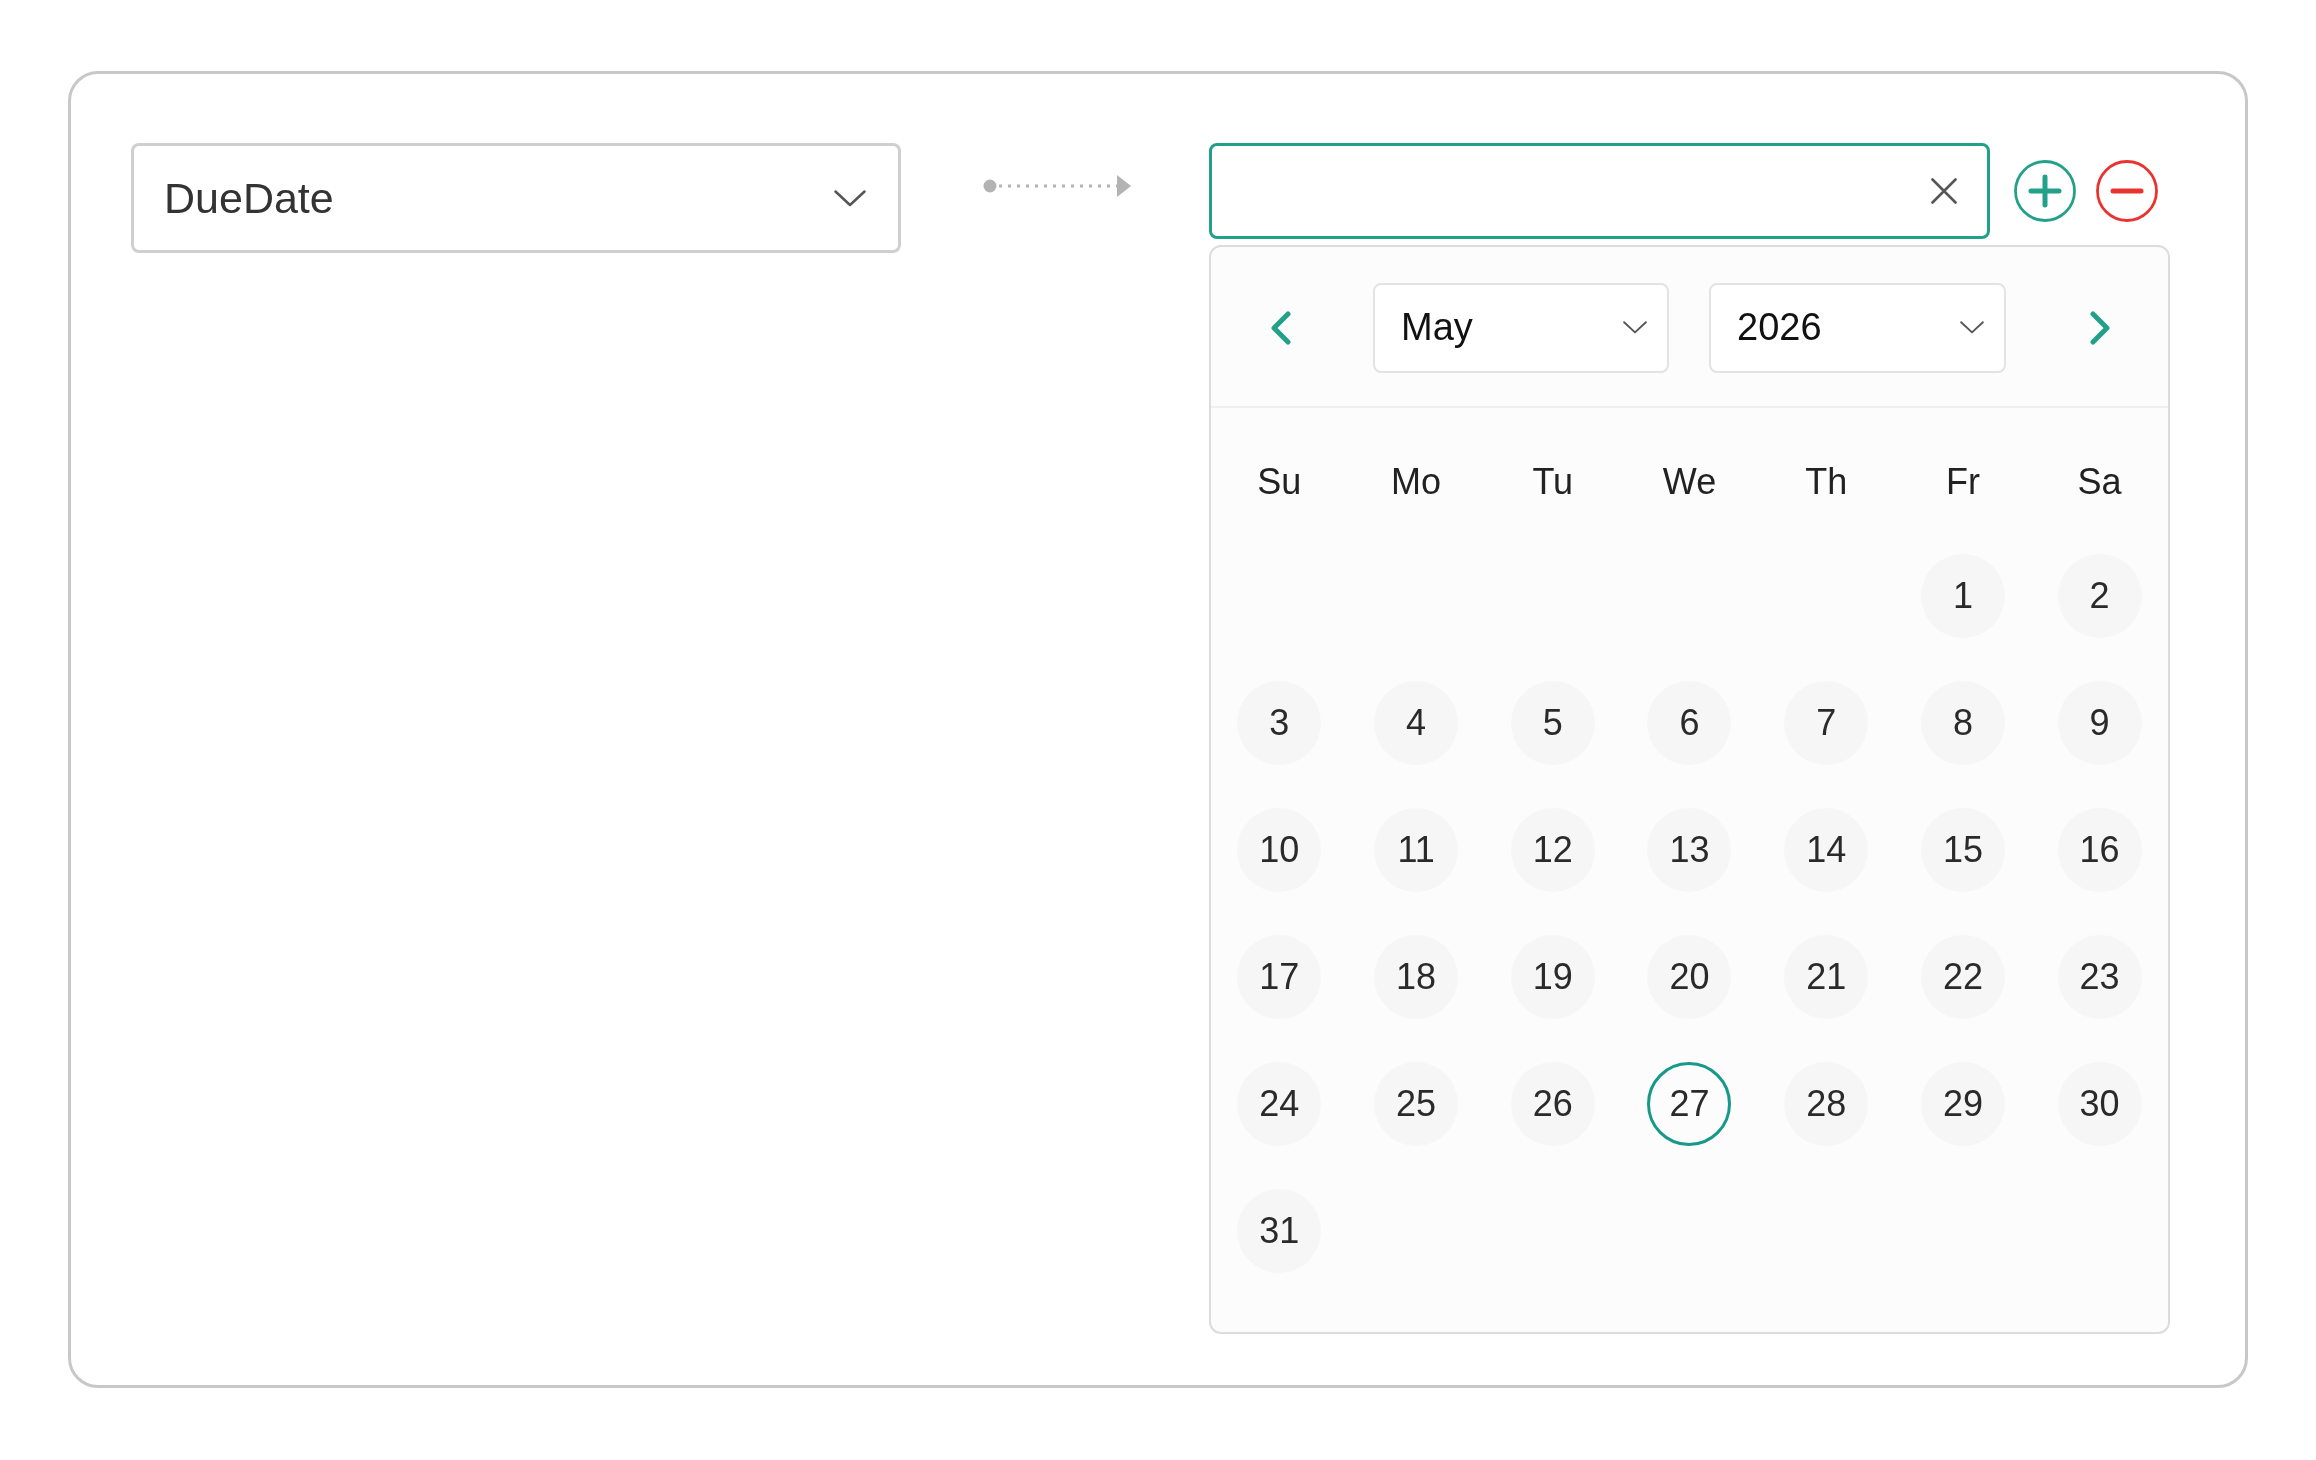  Describe the element at coordinates (1826, 722) in the screenshot. I see `calendar-day: 7` at that location.